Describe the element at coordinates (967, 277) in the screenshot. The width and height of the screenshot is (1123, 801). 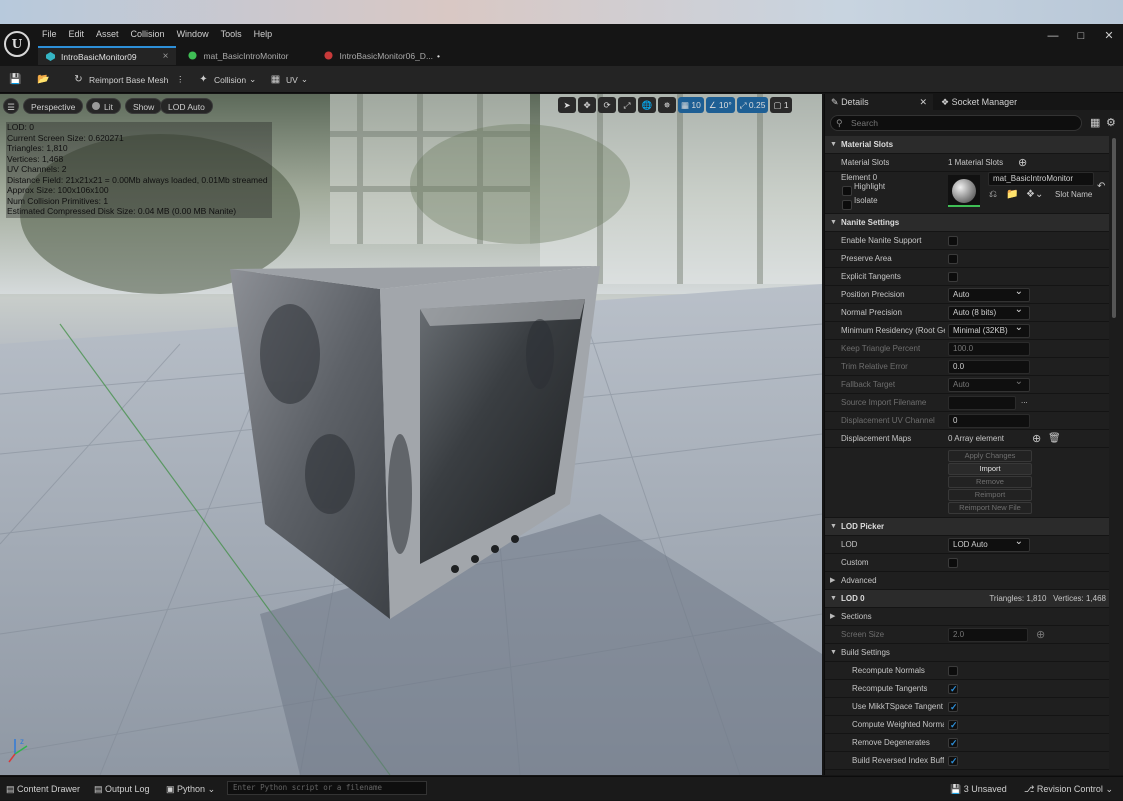
I see `row-explicit-tangents: Explicit Tangents` at that location.